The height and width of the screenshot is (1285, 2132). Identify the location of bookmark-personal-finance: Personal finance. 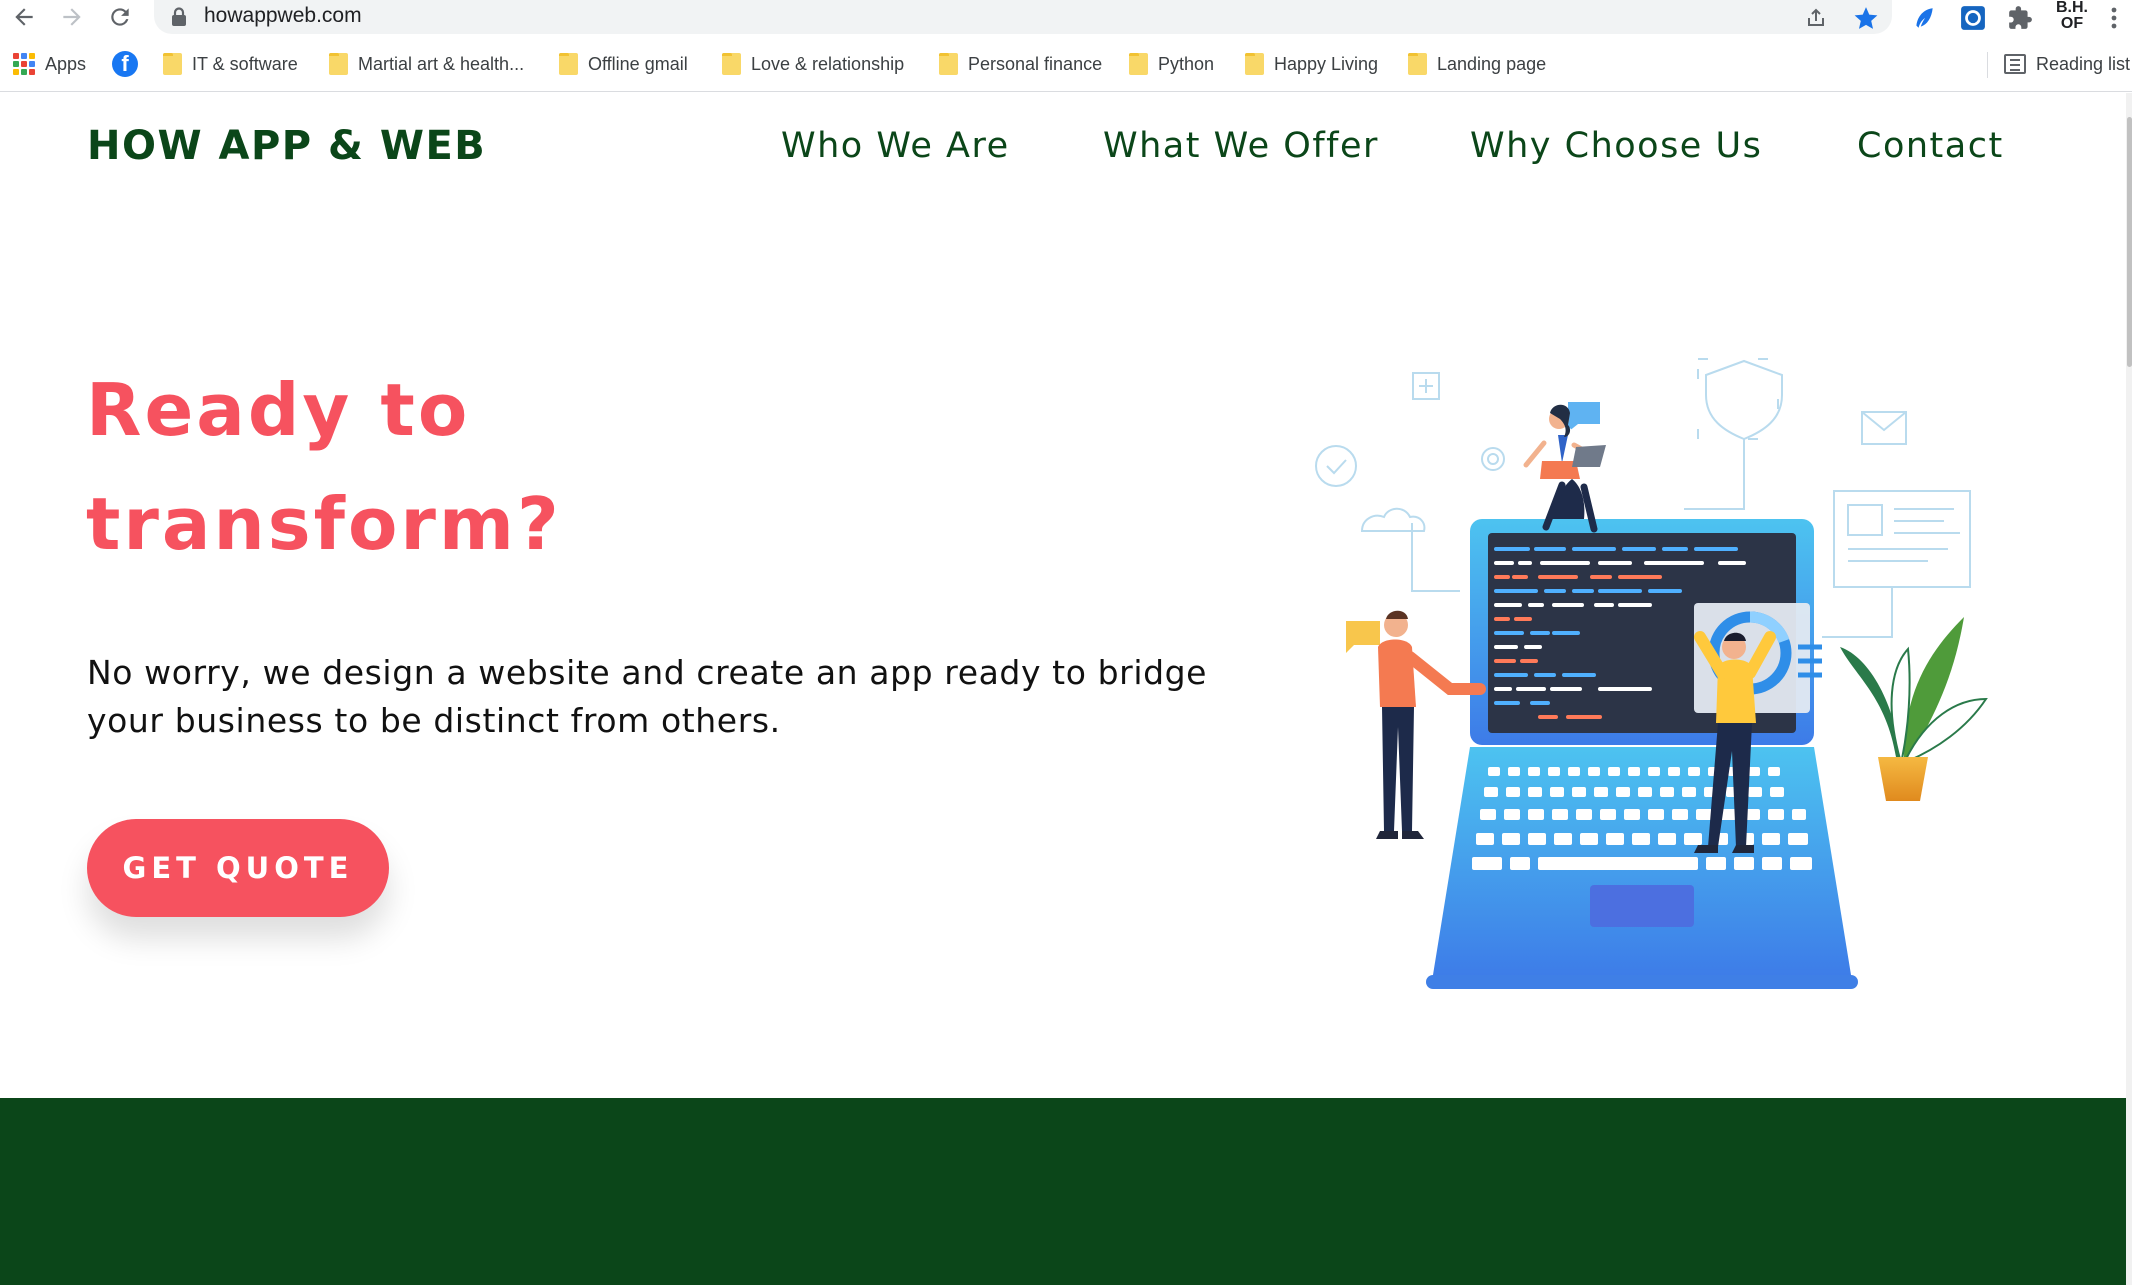
(1020, 64).